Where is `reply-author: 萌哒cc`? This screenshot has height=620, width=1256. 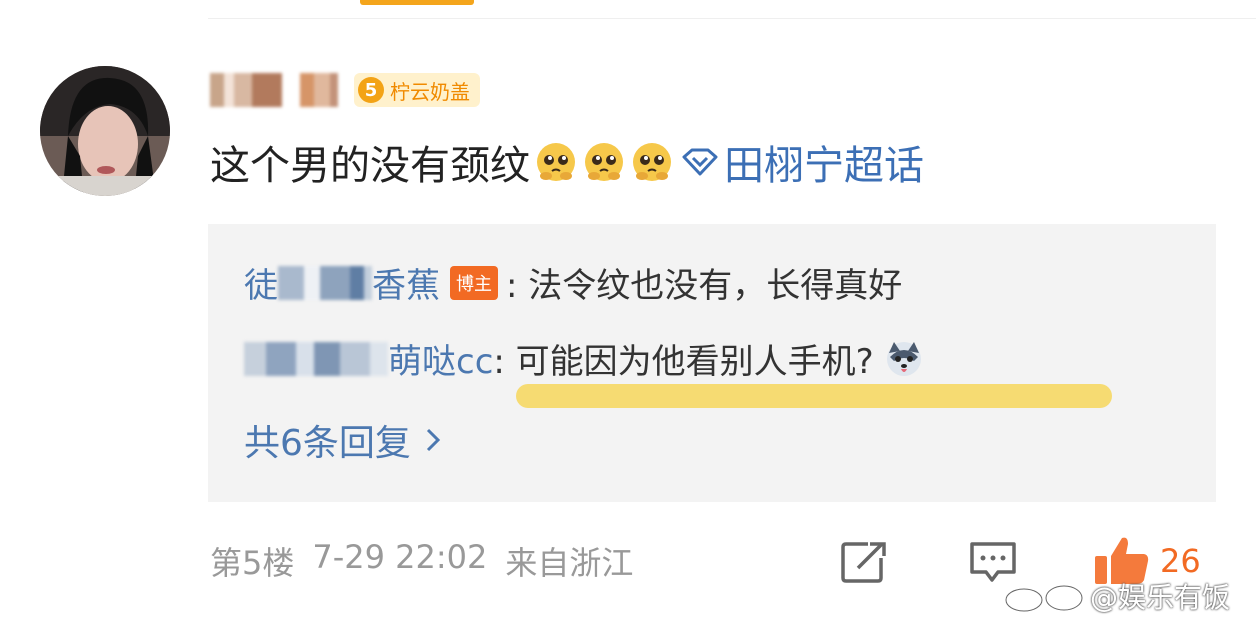
reply-author: 萌哒cc is located at coordinates (368, 358).